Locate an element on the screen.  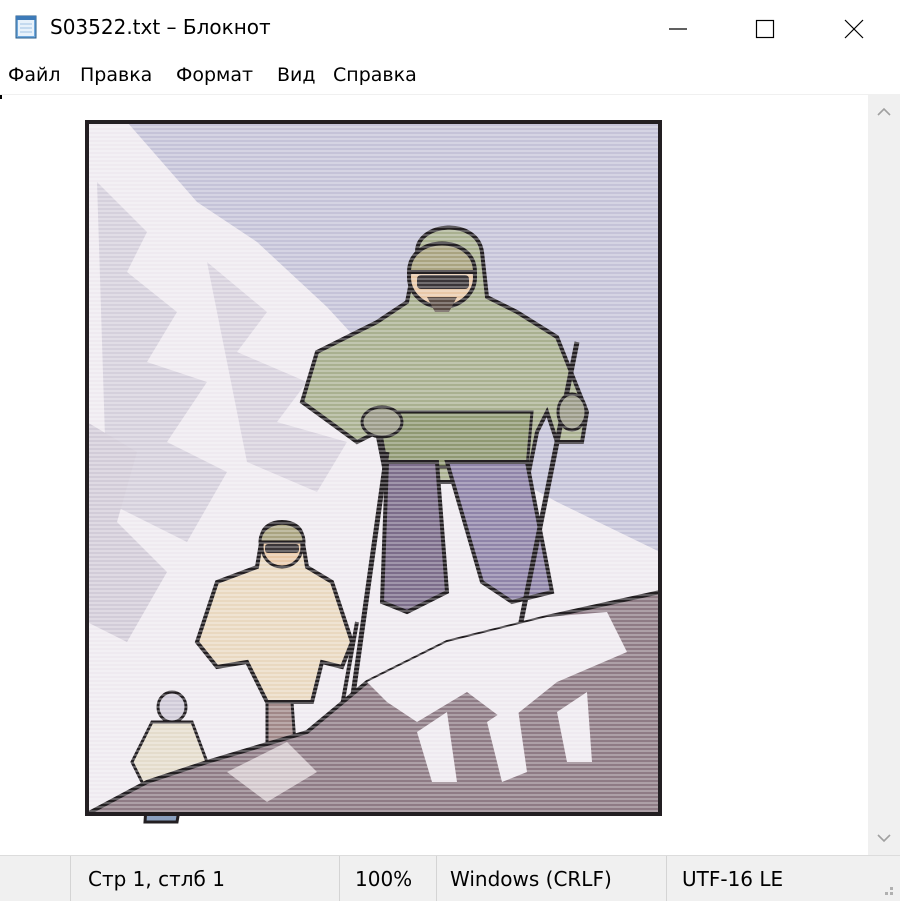
close-icon is located at coordinates (854, 29).